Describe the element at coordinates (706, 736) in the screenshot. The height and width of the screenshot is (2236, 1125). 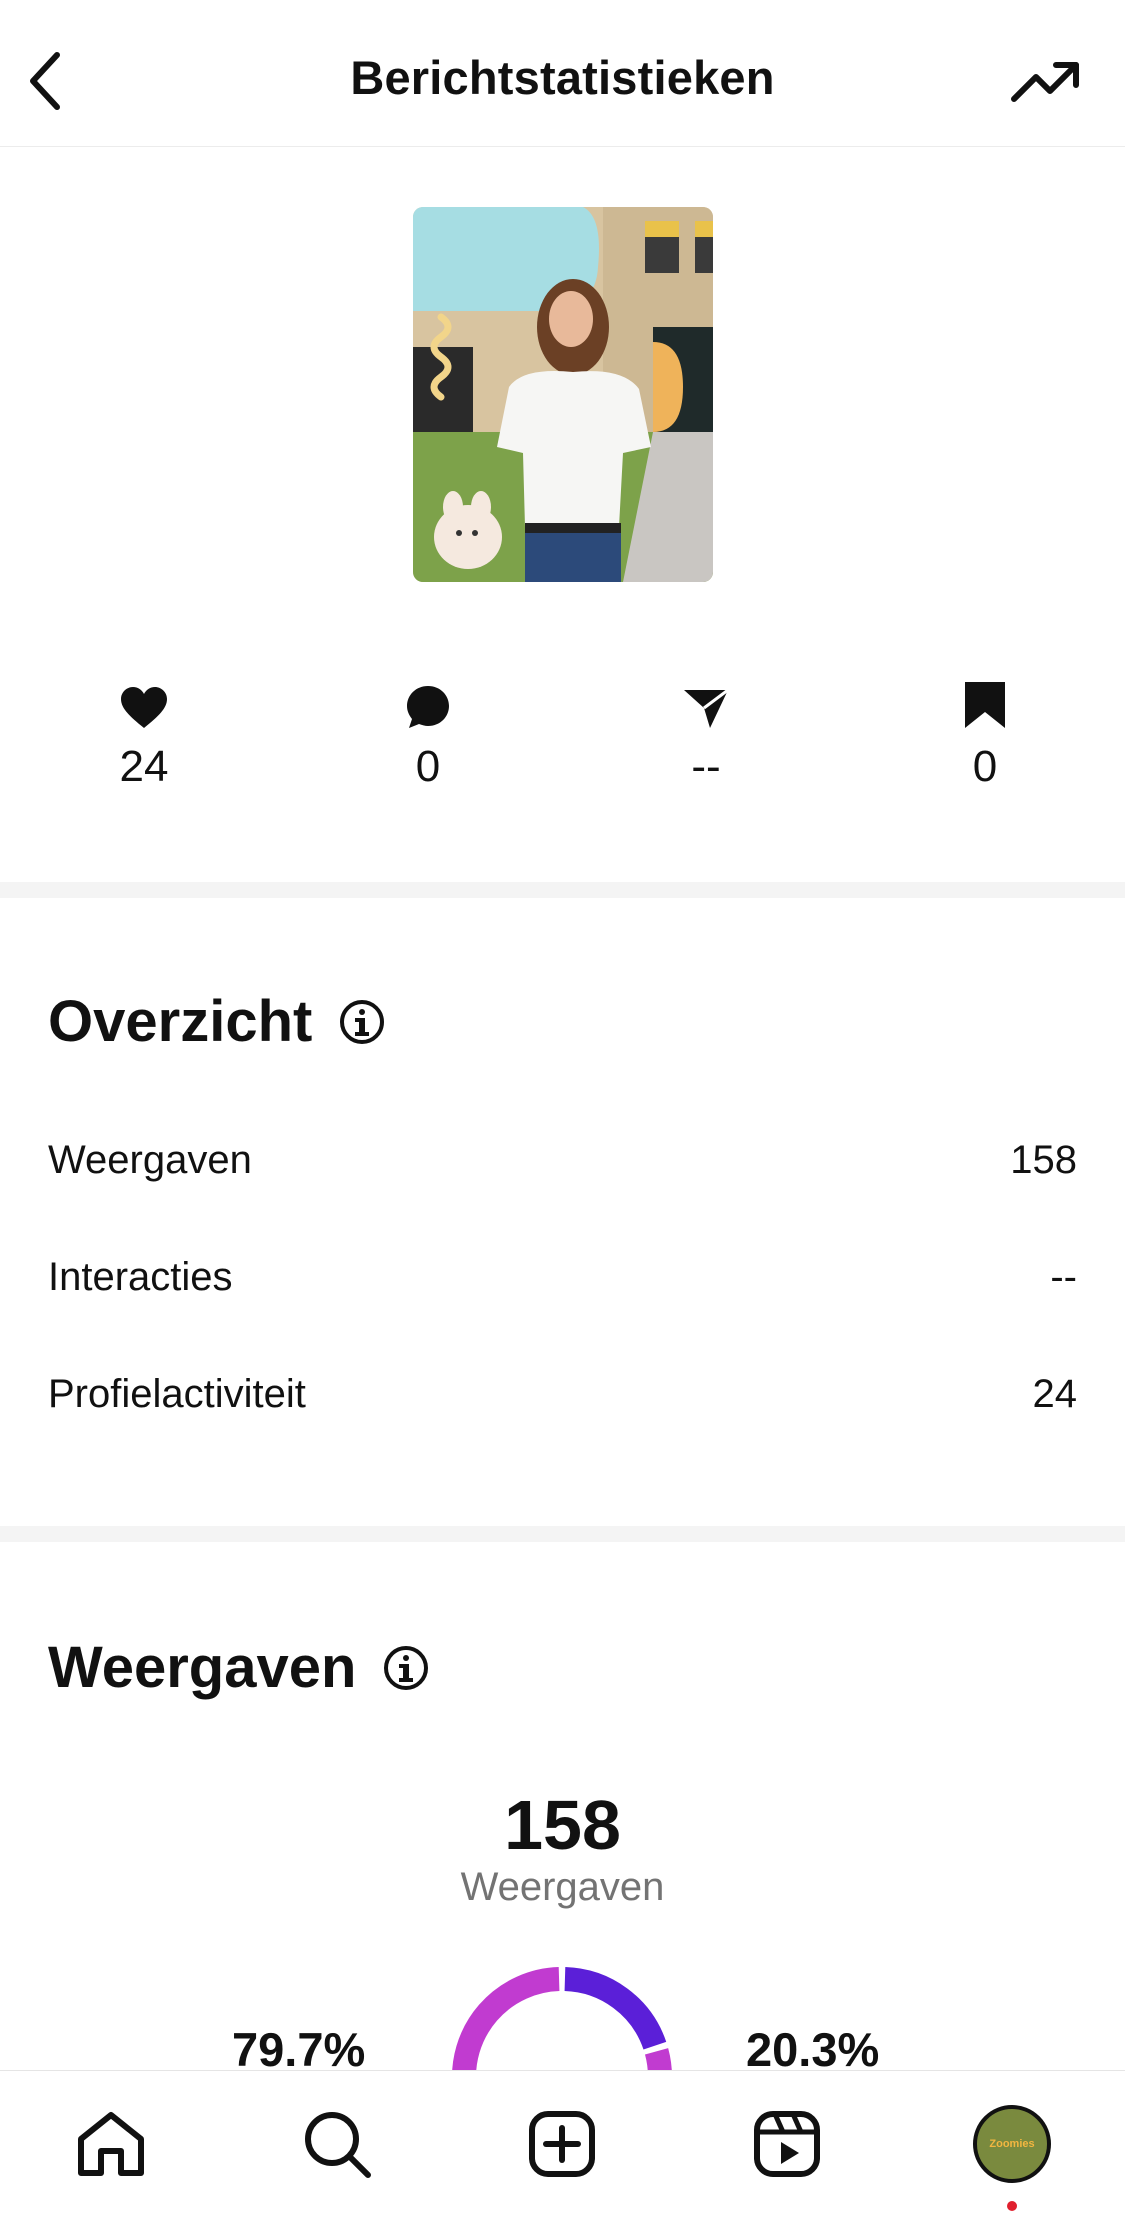
I see `shares-stat: --` at that location.